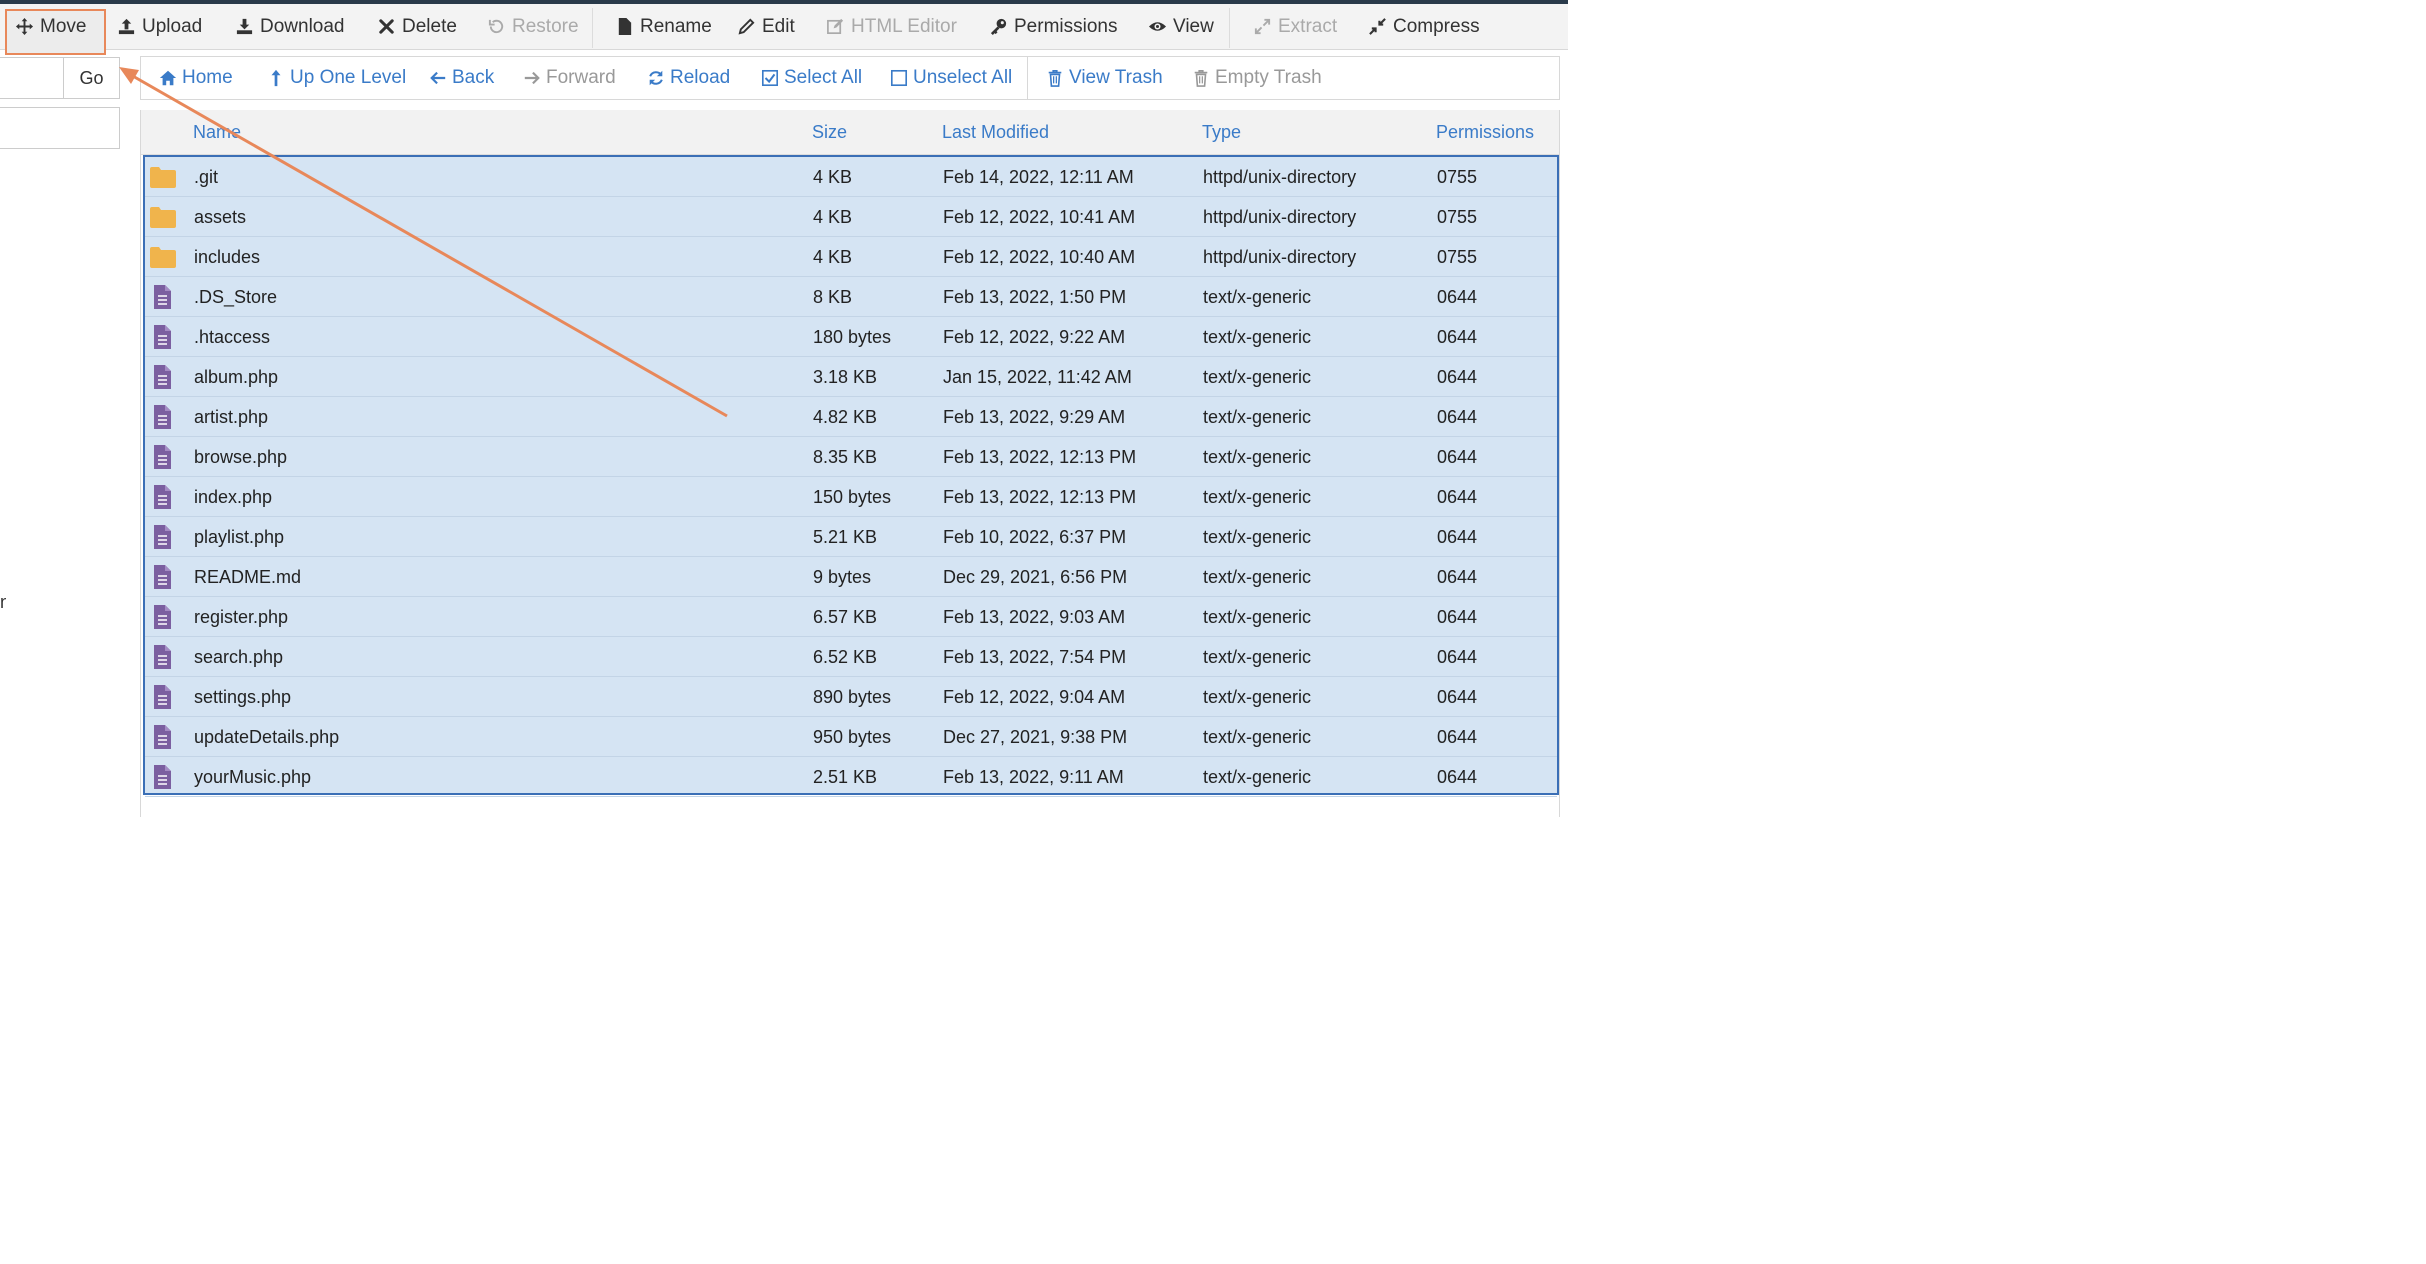  I want to click on restore-button: Restore, so click(533, 26).